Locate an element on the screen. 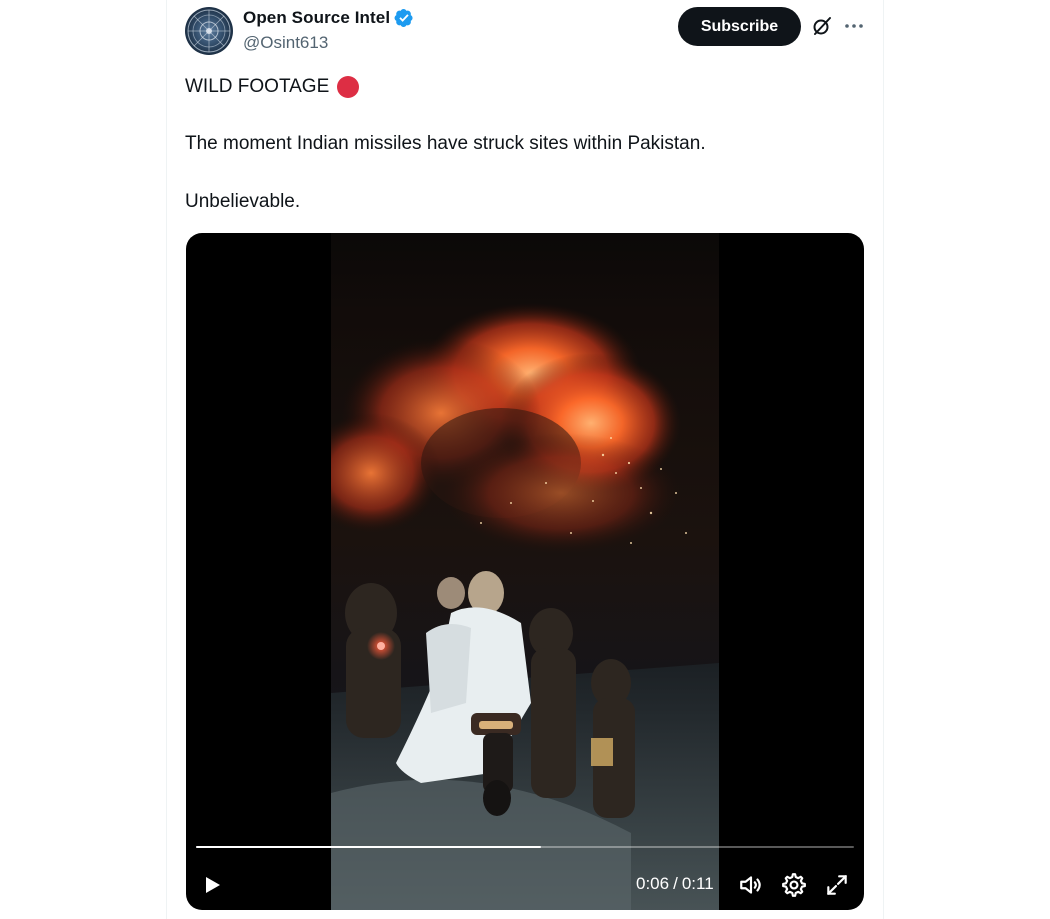 This screenshot has width=1050, height=919. volume-icon is located at coordinates (751, 885).